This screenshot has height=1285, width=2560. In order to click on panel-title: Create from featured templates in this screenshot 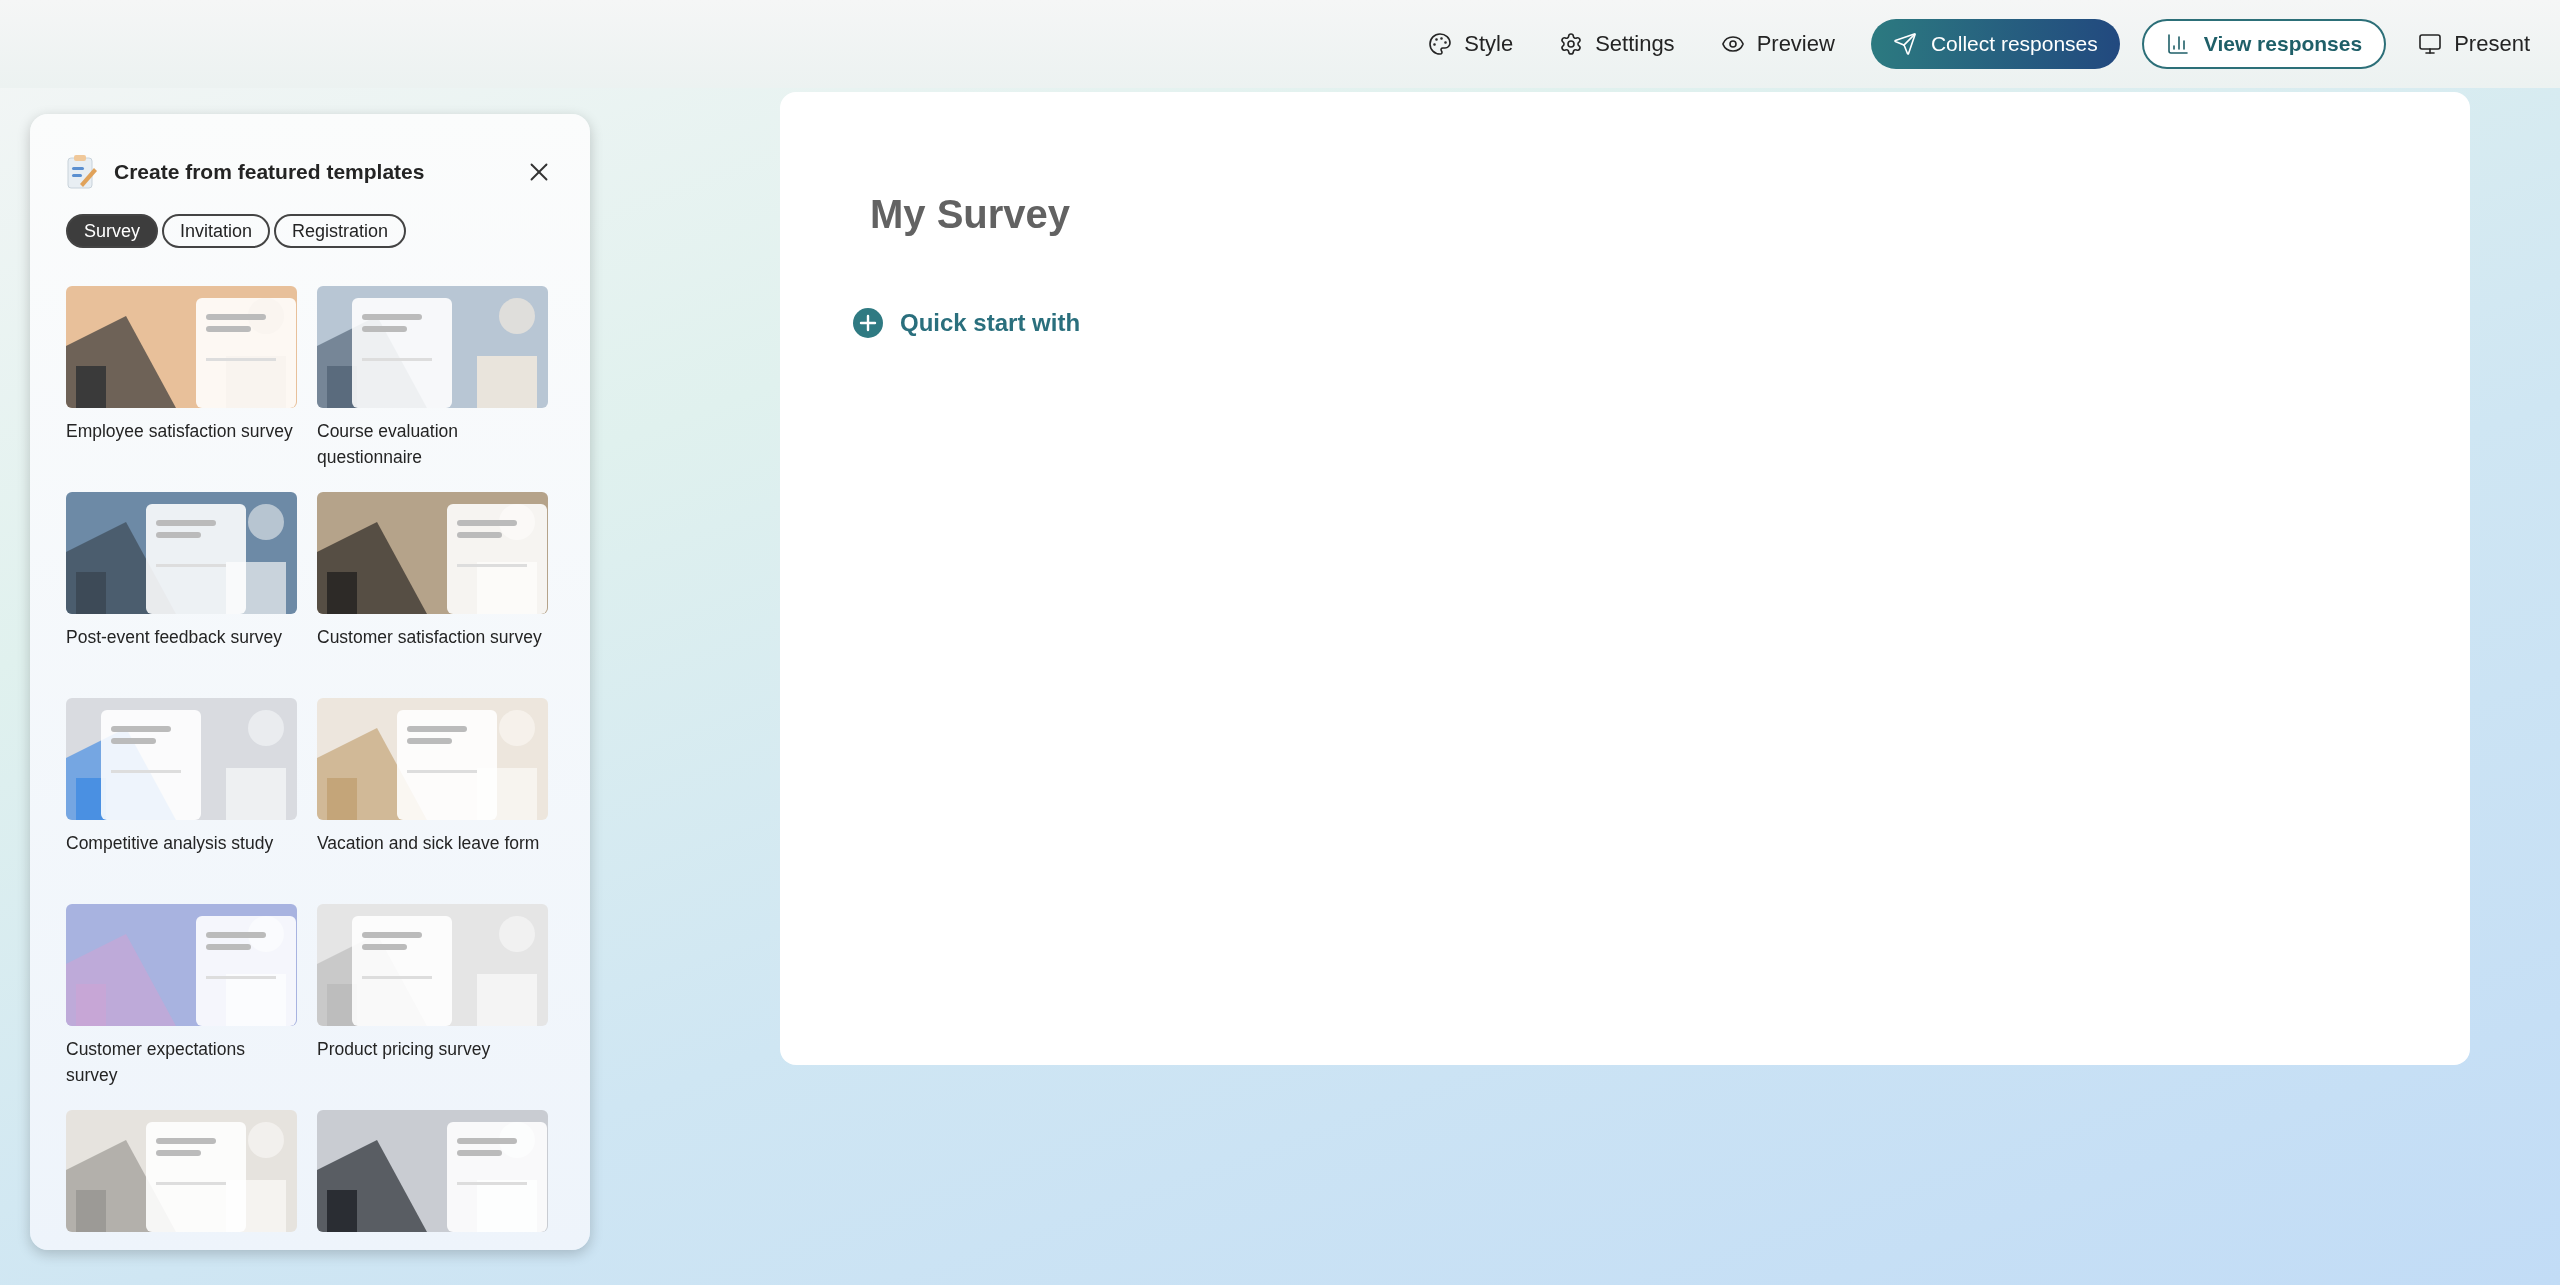, I will do `click(270, 172)`.